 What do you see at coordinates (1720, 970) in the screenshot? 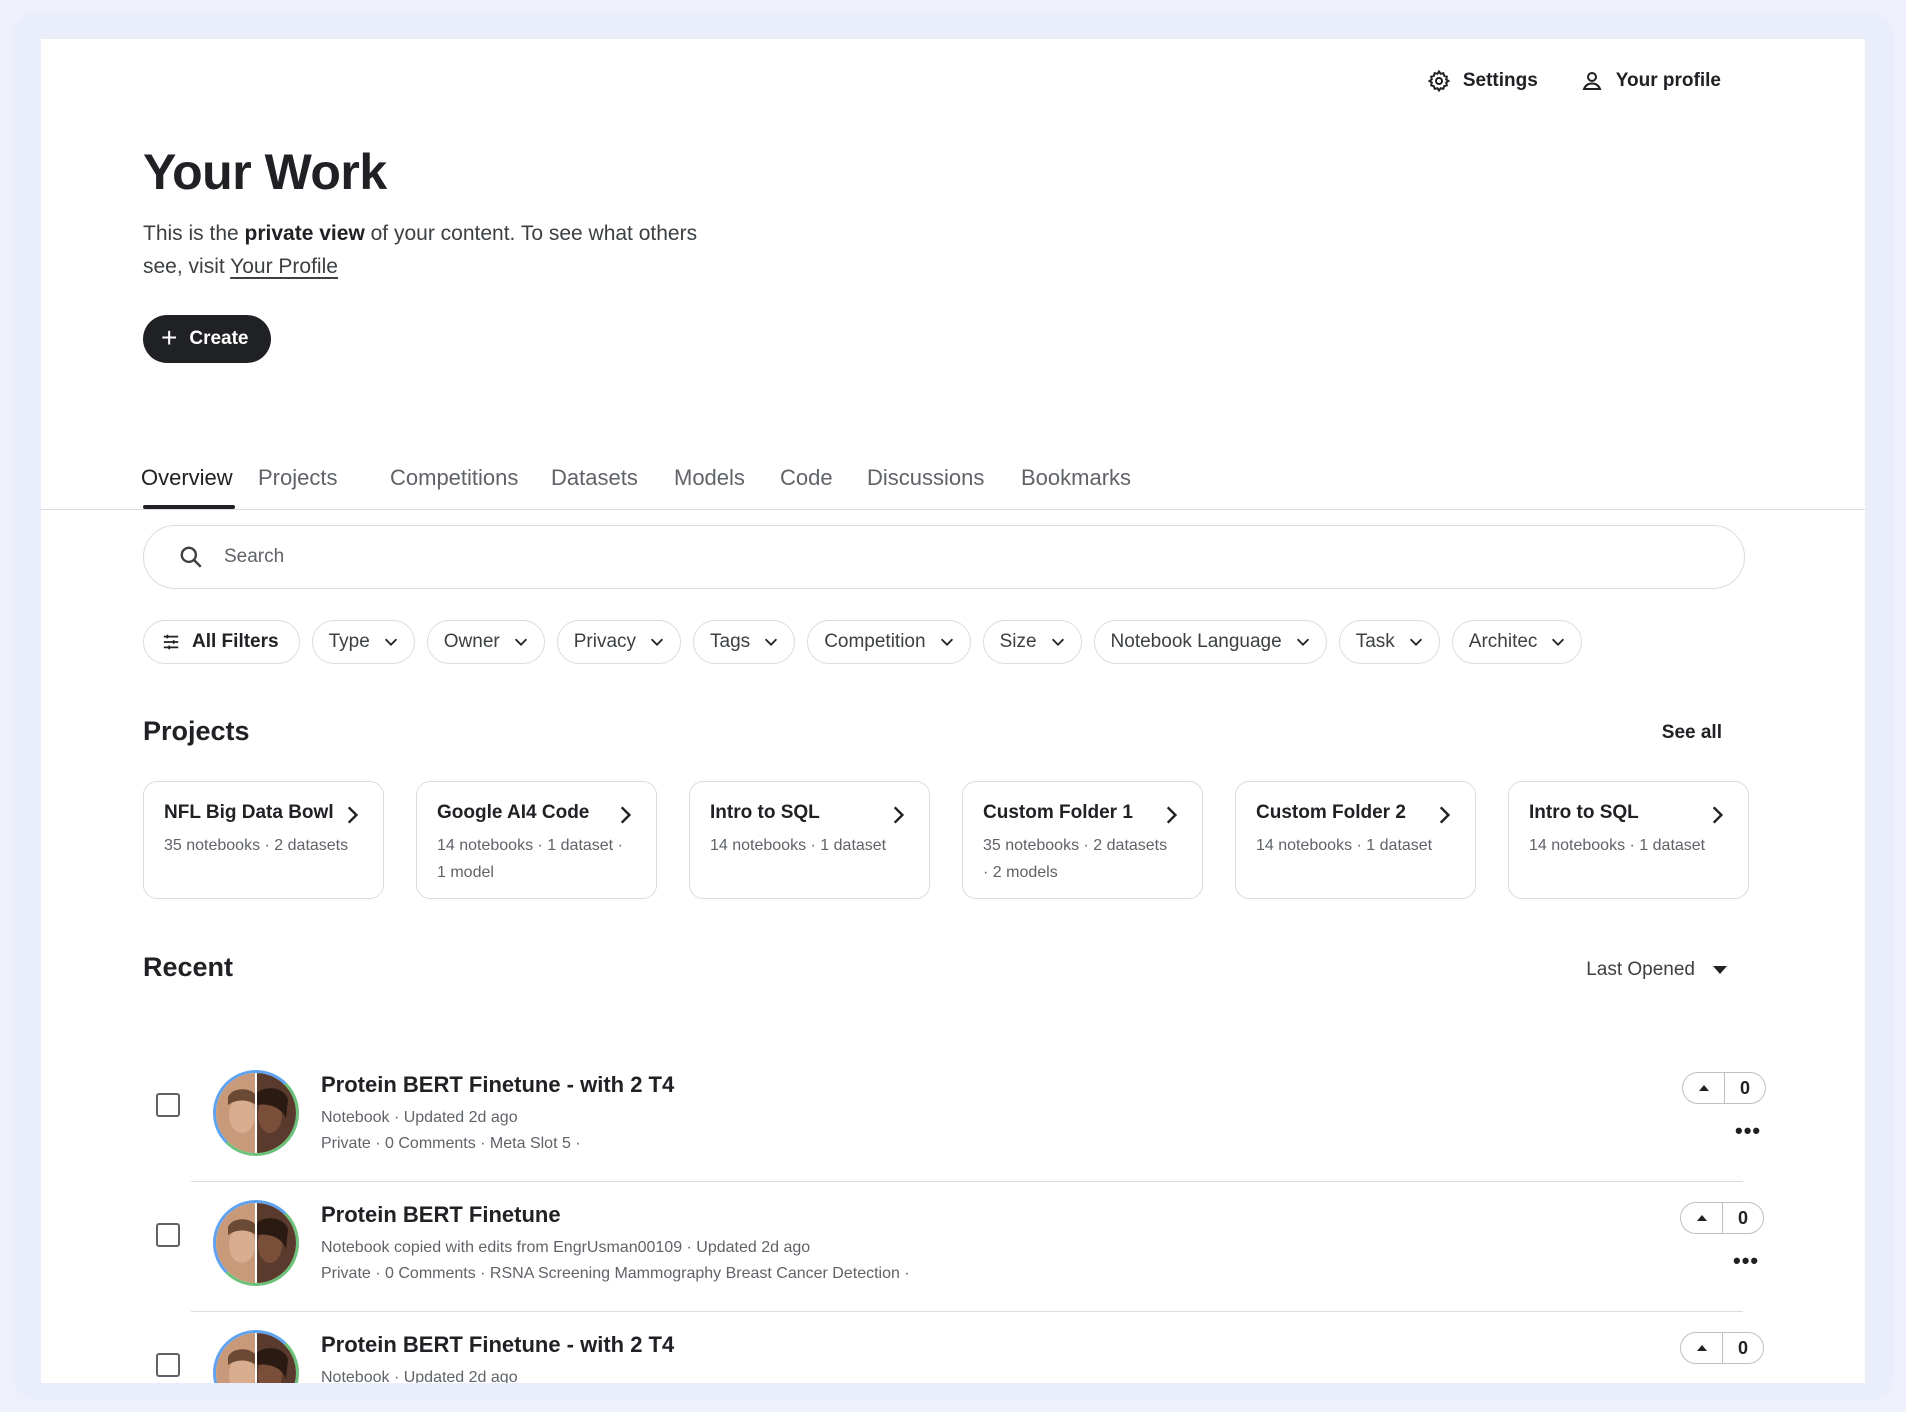
I see `caret-down-icon` at bounding box center [1720, 970].